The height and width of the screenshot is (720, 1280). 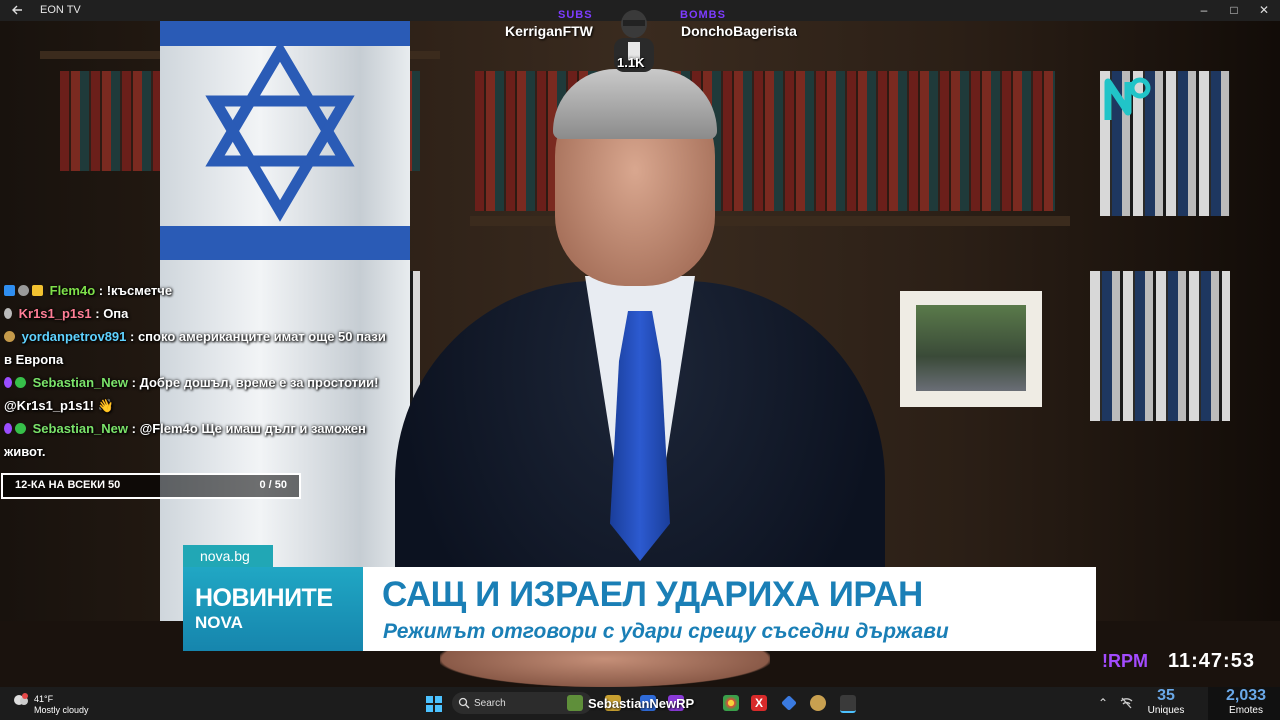 I want to click on sub-goal-bar: 12-КА НА ВСЕКИ 50 0 / 50, so click(x=151, y=486).